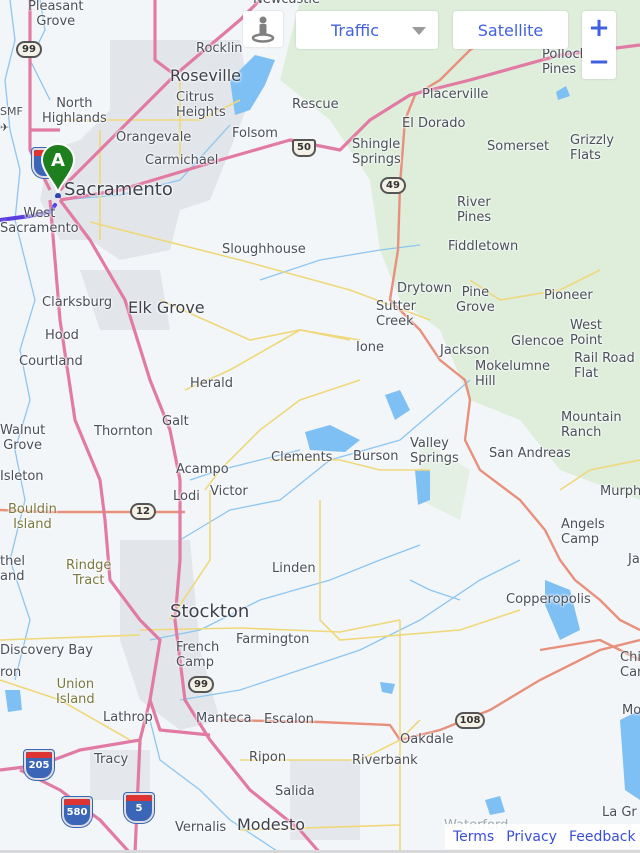 The image size is (640, 853). Describe the element at coordinates (39, 221) in the screenshot. I see `place-label: West Sacramento` at that location.